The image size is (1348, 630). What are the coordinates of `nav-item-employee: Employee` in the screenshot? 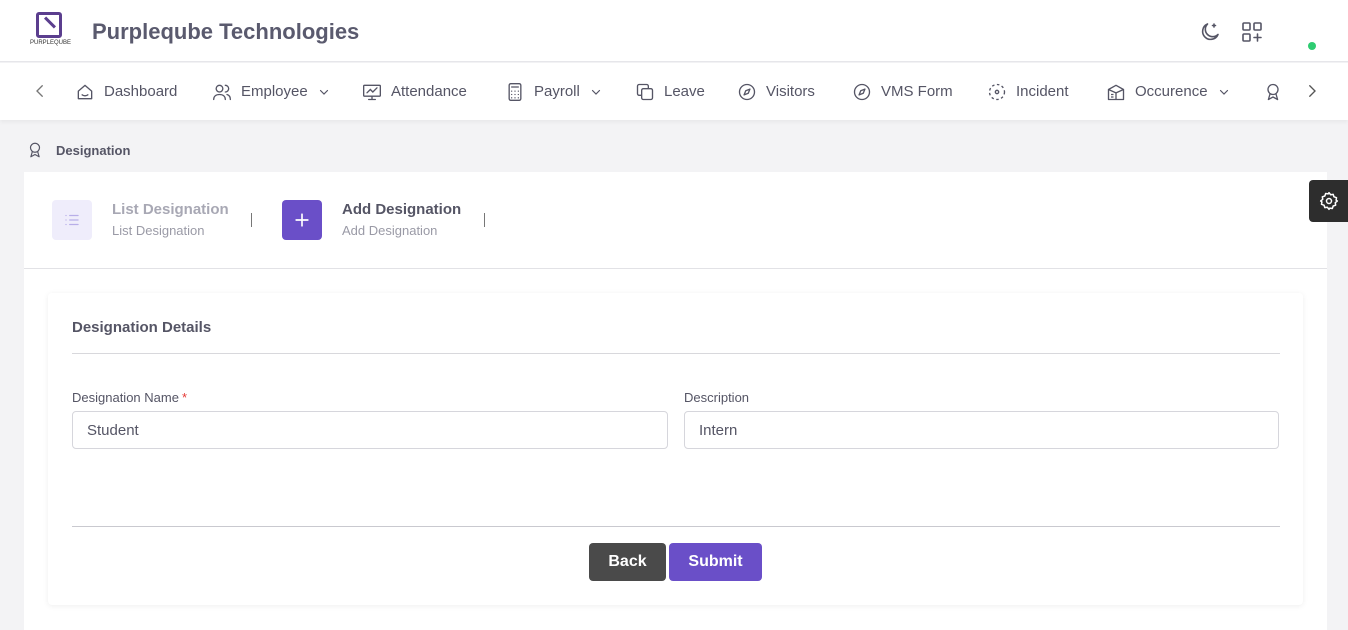 It's located at (271, 91).